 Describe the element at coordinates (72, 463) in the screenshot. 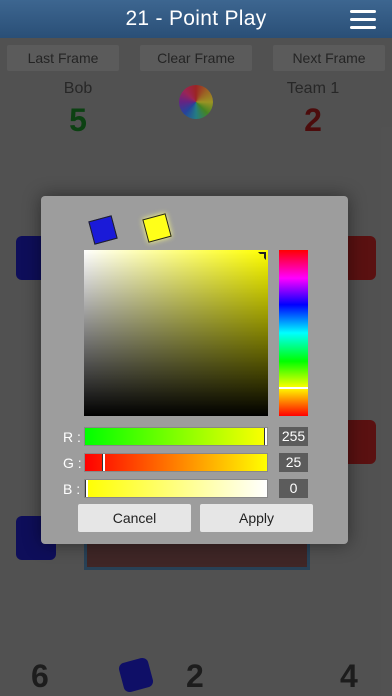

I see `green-label: G :` at that location.